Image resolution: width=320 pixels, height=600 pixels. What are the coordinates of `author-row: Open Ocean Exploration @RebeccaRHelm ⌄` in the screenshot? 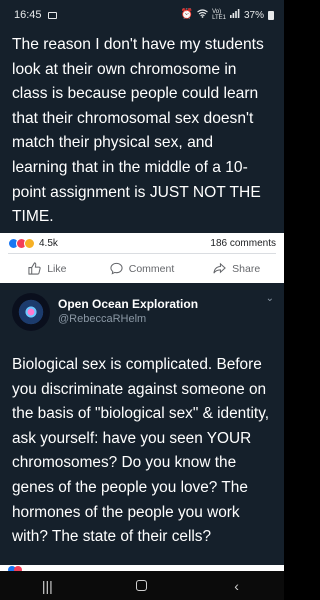 It's located at (142, 307).